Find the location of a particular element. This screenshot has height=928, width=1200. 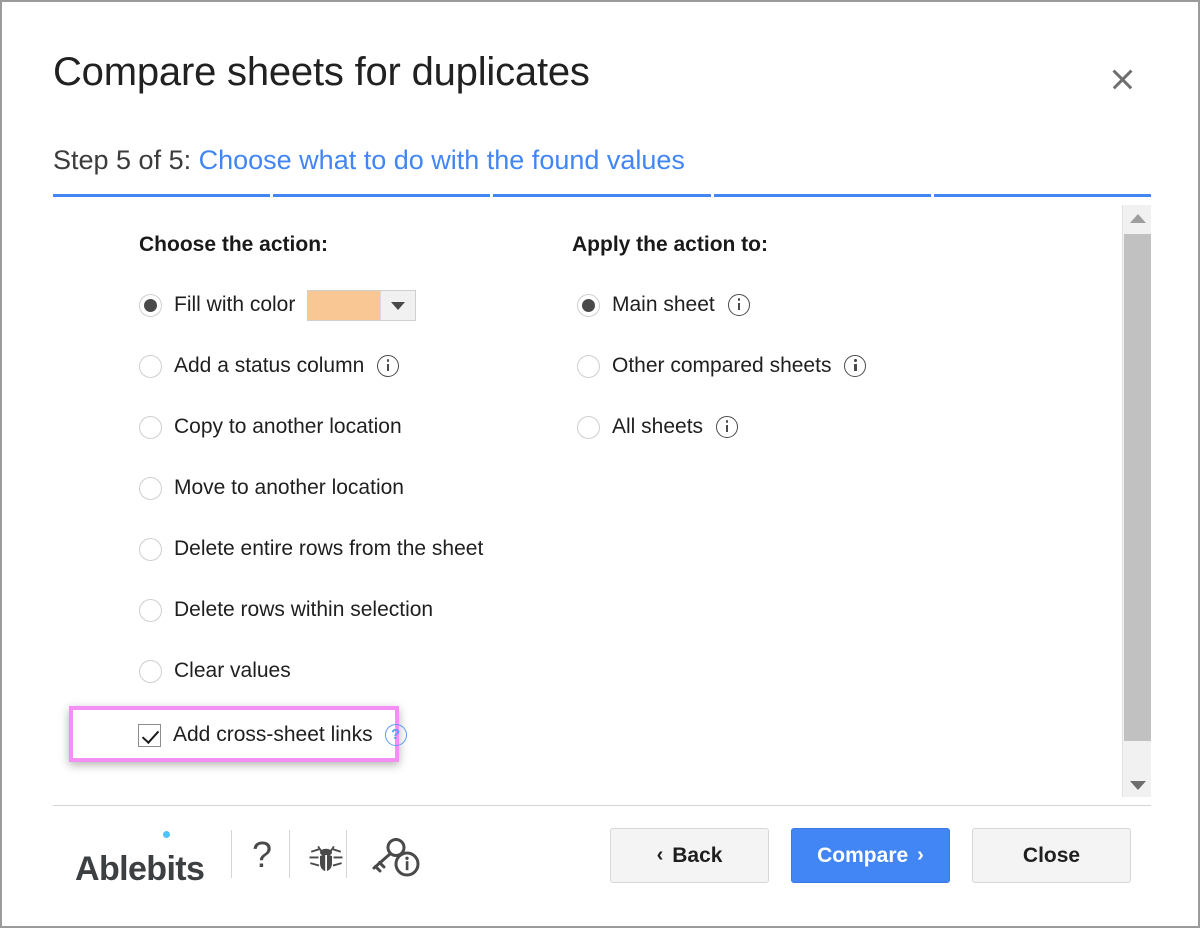

checkbox-add-cross-sheet-links is located at coordinates (149, 735).